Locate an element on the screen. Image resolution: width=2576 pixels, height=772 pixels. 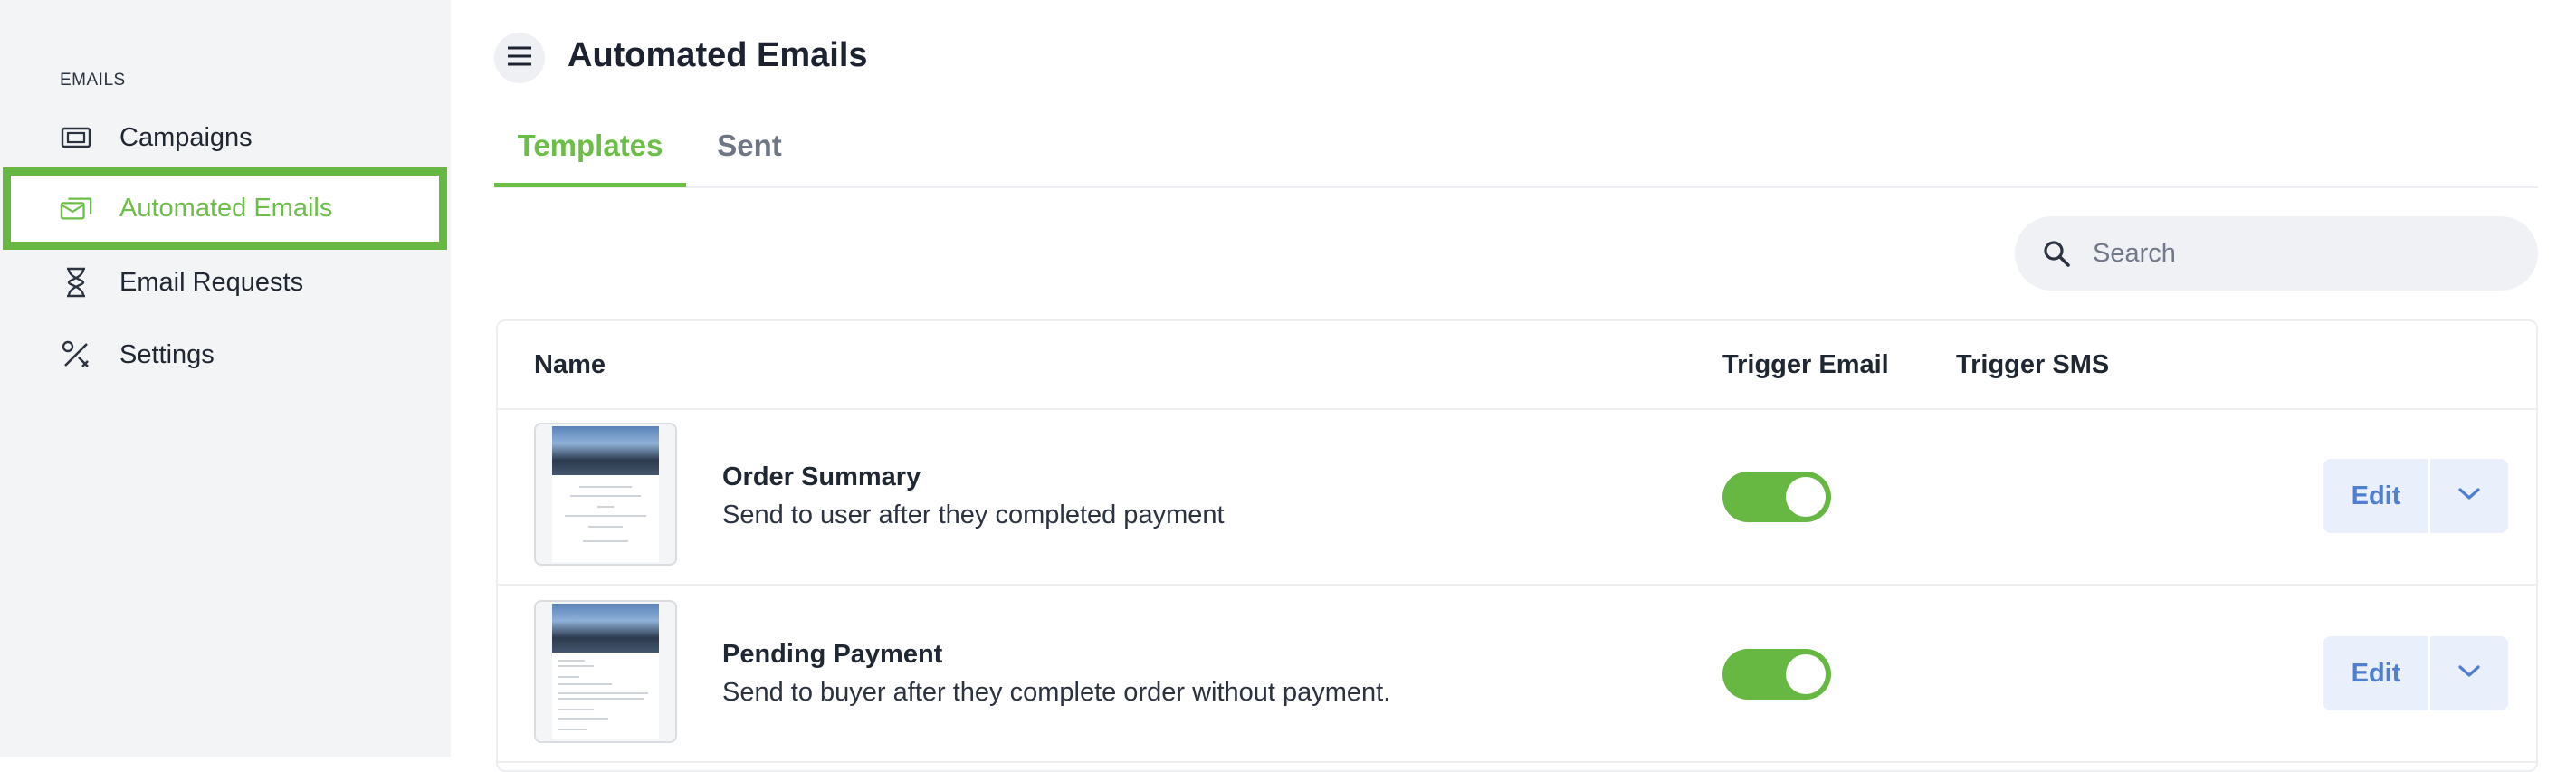
column-header-trigger-sms: Trigger SMS is located at coordinates (2033, 364).